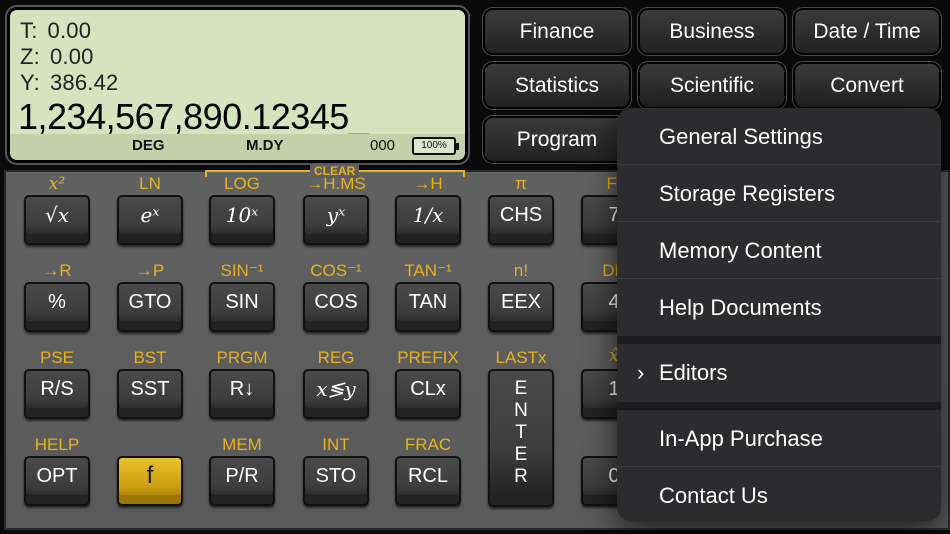 Image resolution: width=950 pixels, height=534 pixels. What do you see at coordinates (779, 373) in the screenshot?
I see `menu-item-editors: › Editors` at bounding box center [779, 373].